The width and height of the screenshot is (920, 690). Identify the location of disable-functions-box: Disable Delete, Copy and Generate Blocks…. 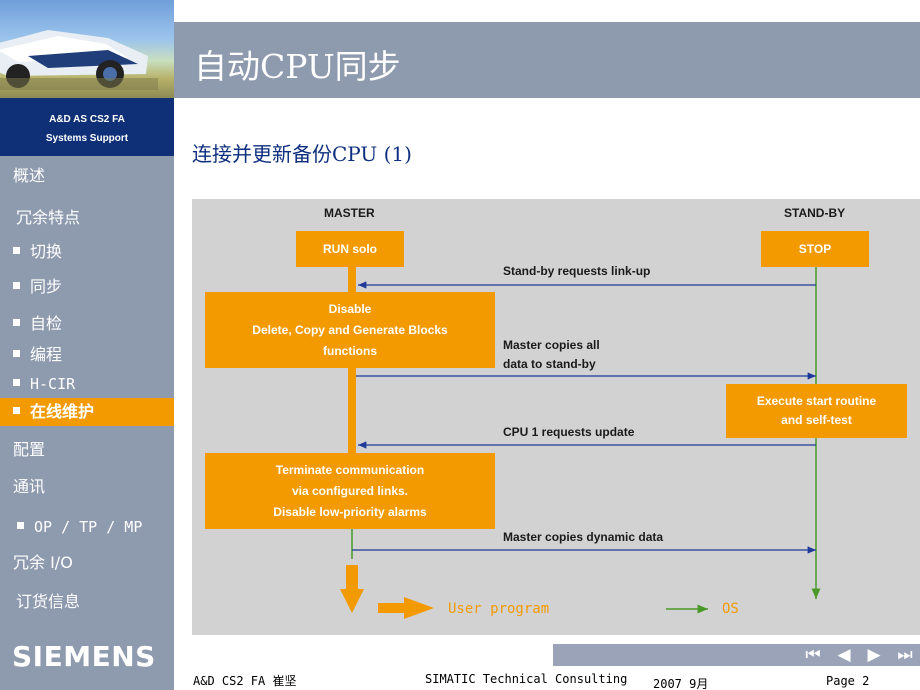
(350, 330).